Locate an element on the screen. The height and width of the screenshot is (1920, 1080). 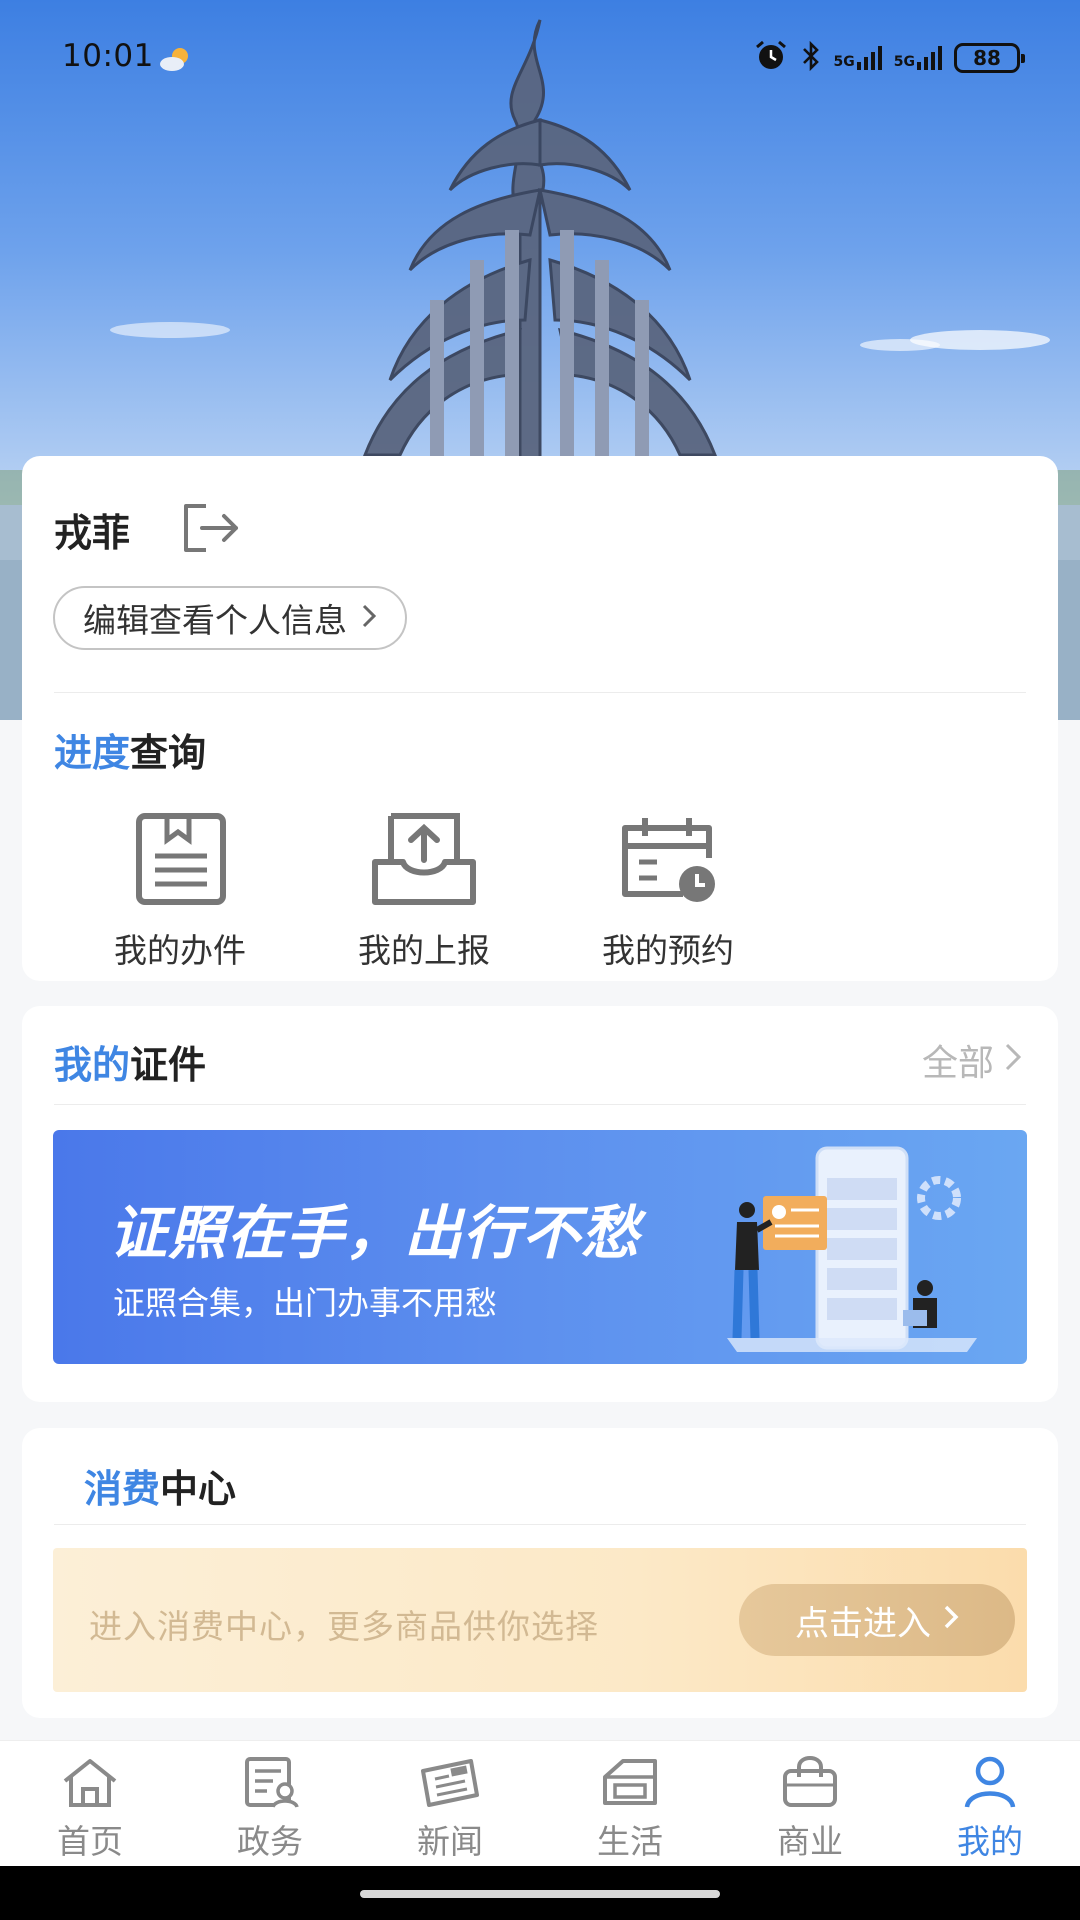
my-reports-label: 我的上报 is located at coordinates (424, 950).